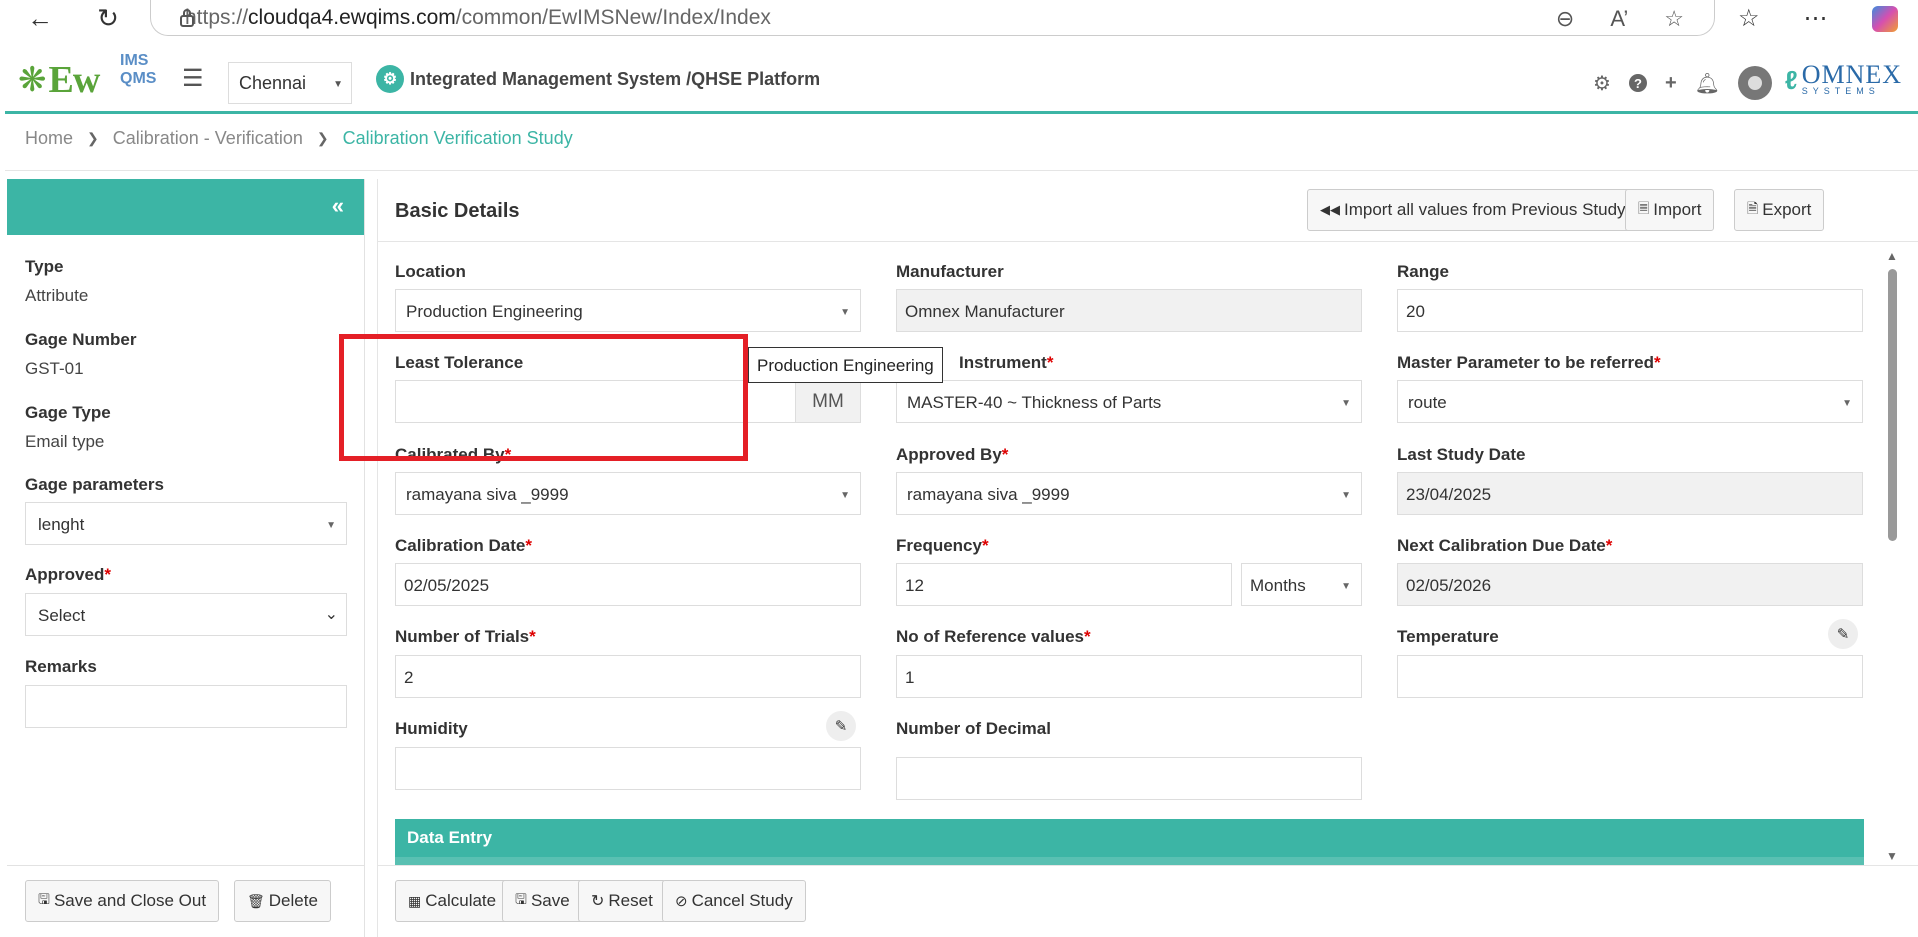 Image resolution: width=1918 pixels, height=937 pixels. What do you see at coordinates (1884, 18) in the screenshot?
I see `copilot-icon` at bounding box center [1884, 18].